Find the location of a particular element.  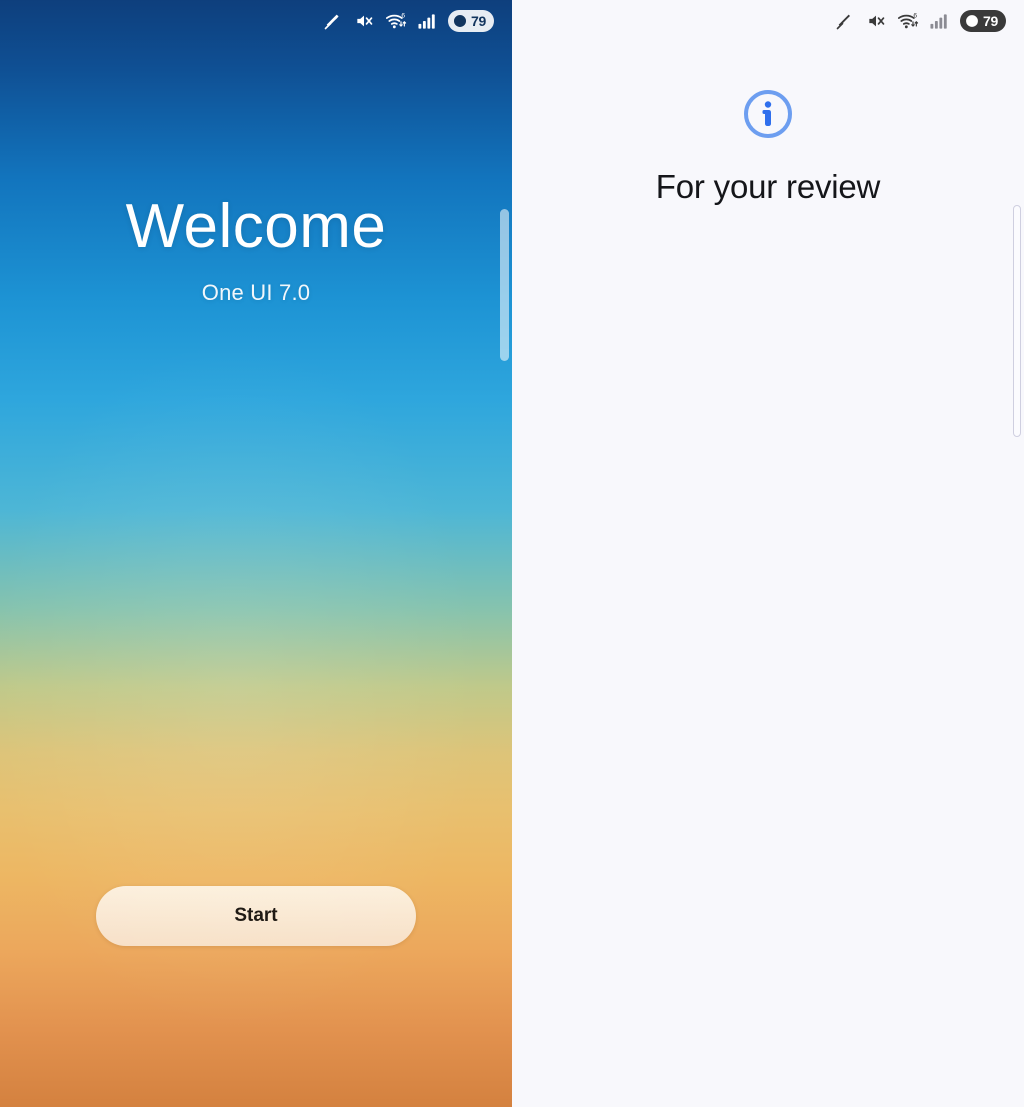

page-title: For your review is located at coordinates (768, 186).